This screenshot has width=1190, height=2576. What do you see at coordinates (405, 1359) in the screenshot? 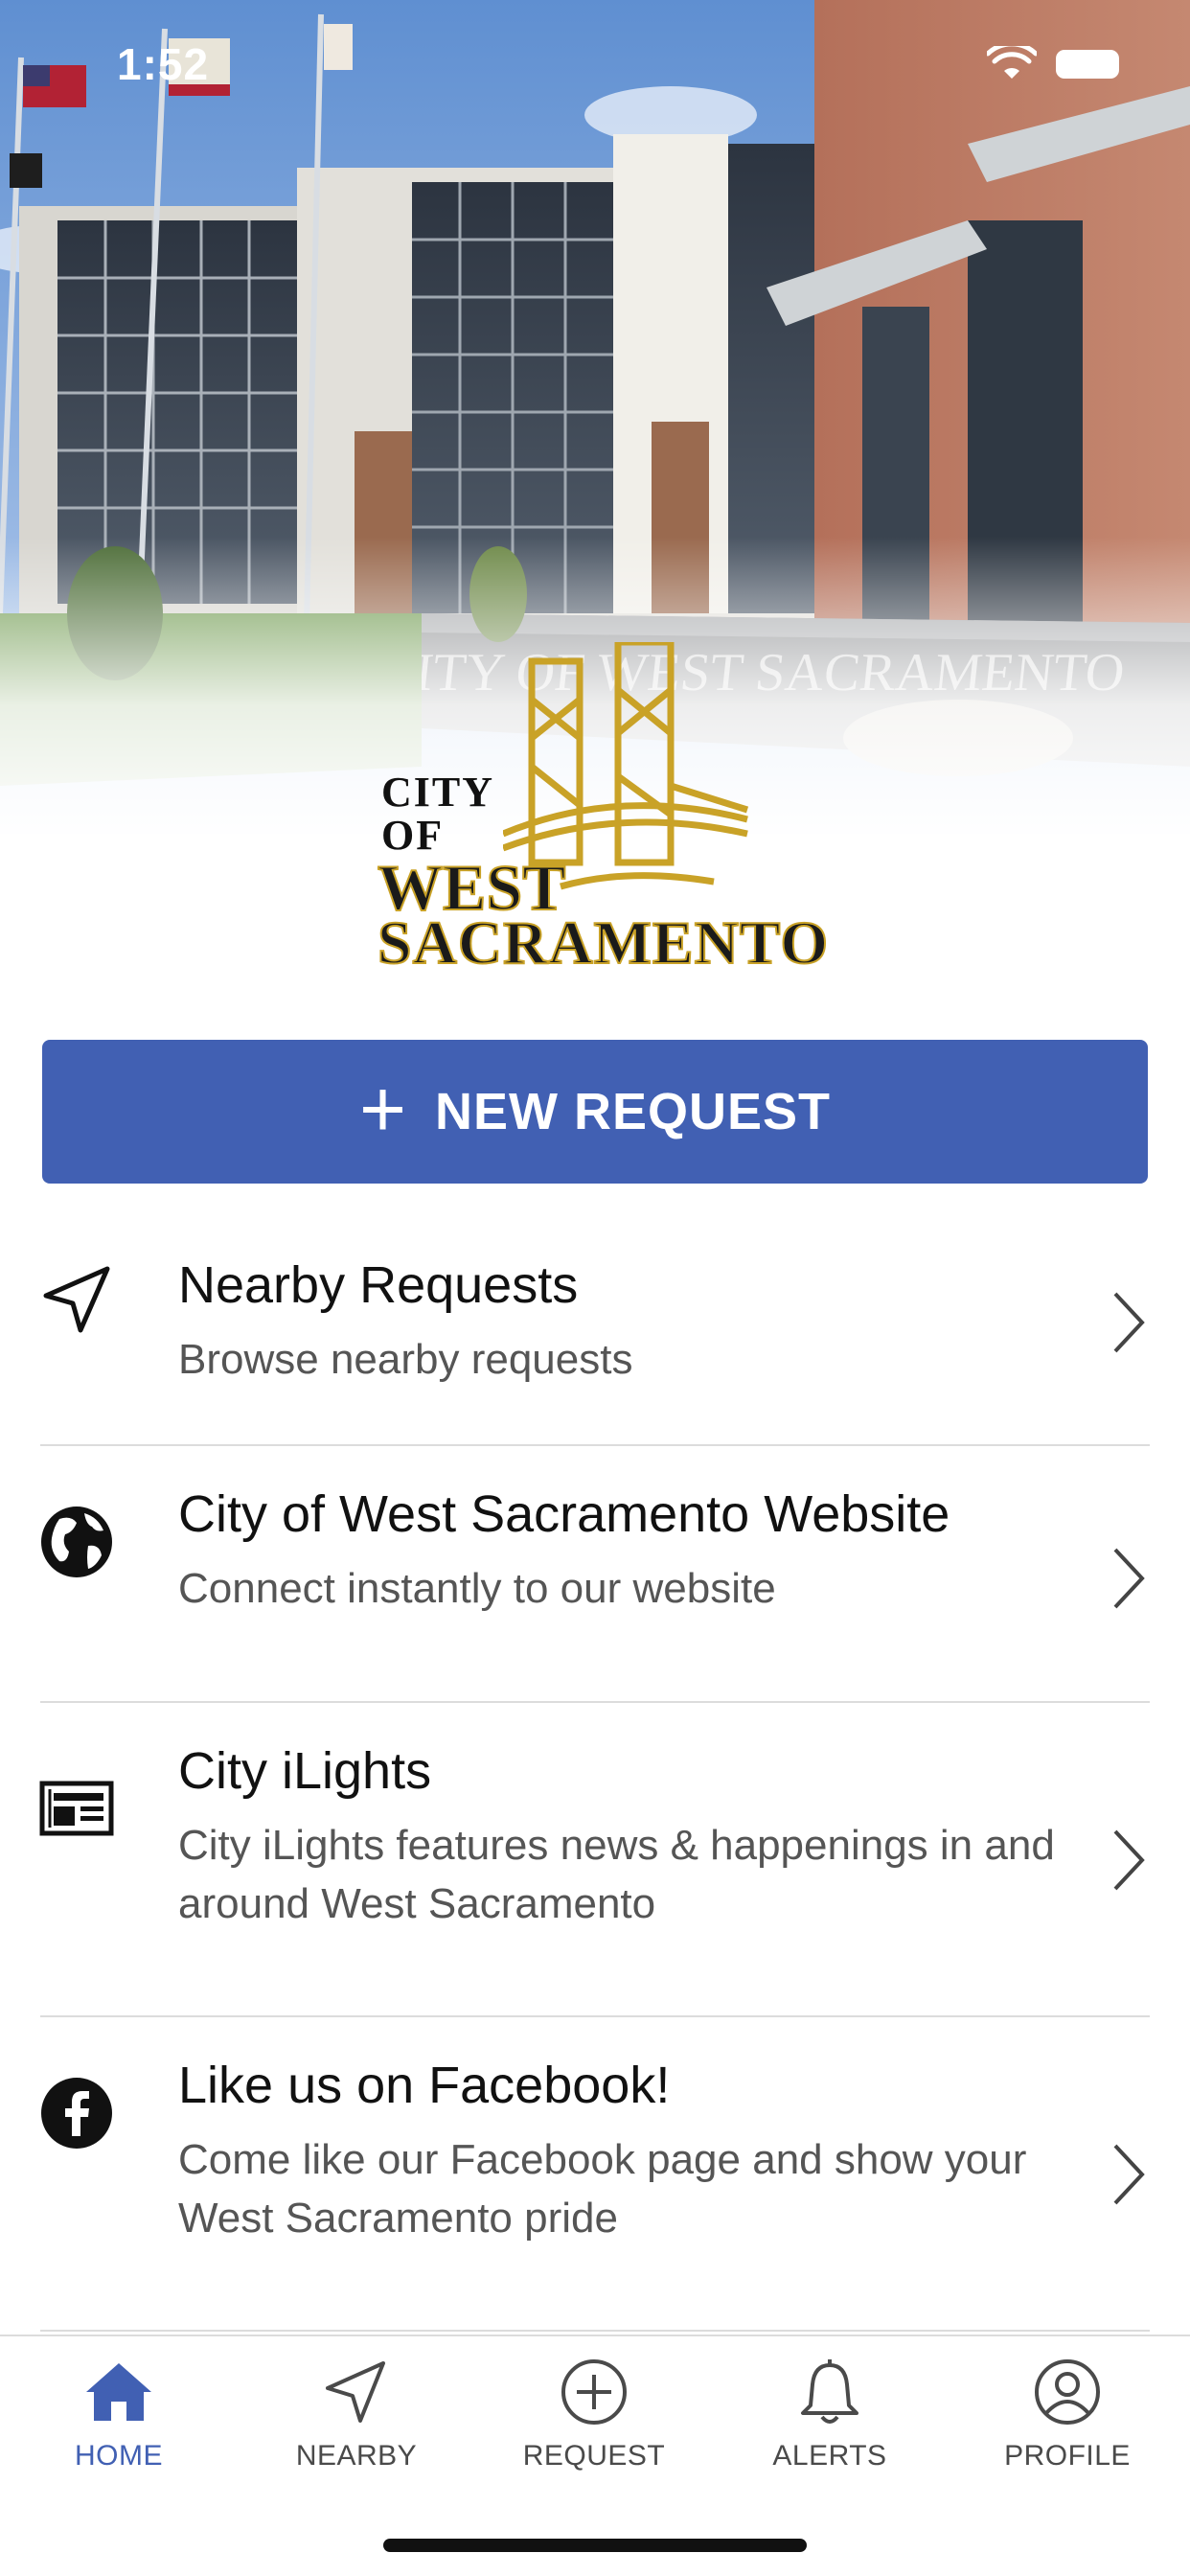
I see `list-item-subtitle: Browse nearby requests` at bounding box center [405, 1359].